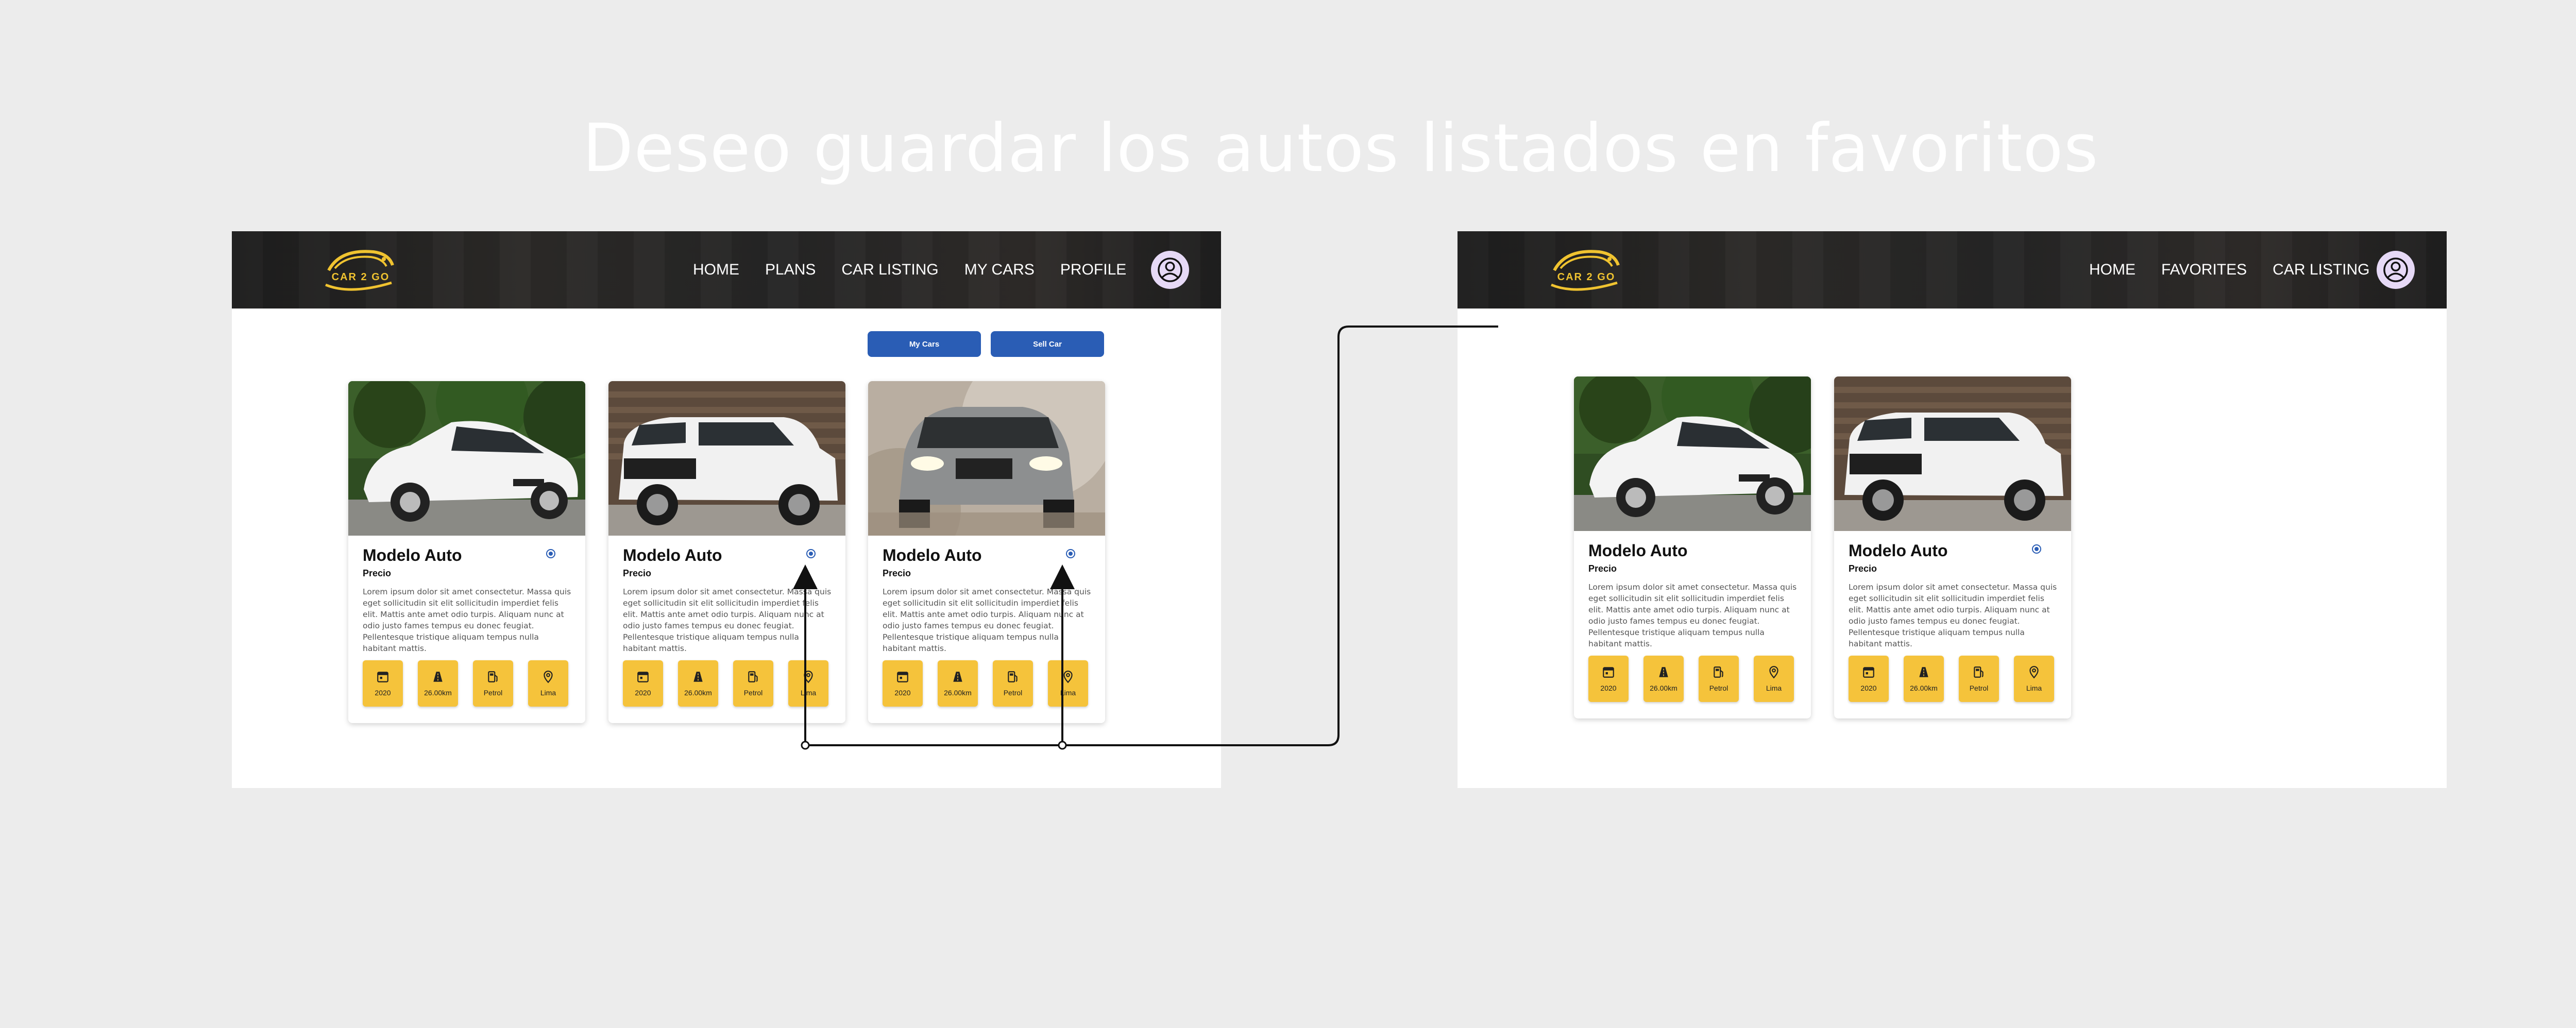  I want to click on nav-menu: HOME PLANS CAR LISTING MY CARS PROFILE, so click(922, 270).